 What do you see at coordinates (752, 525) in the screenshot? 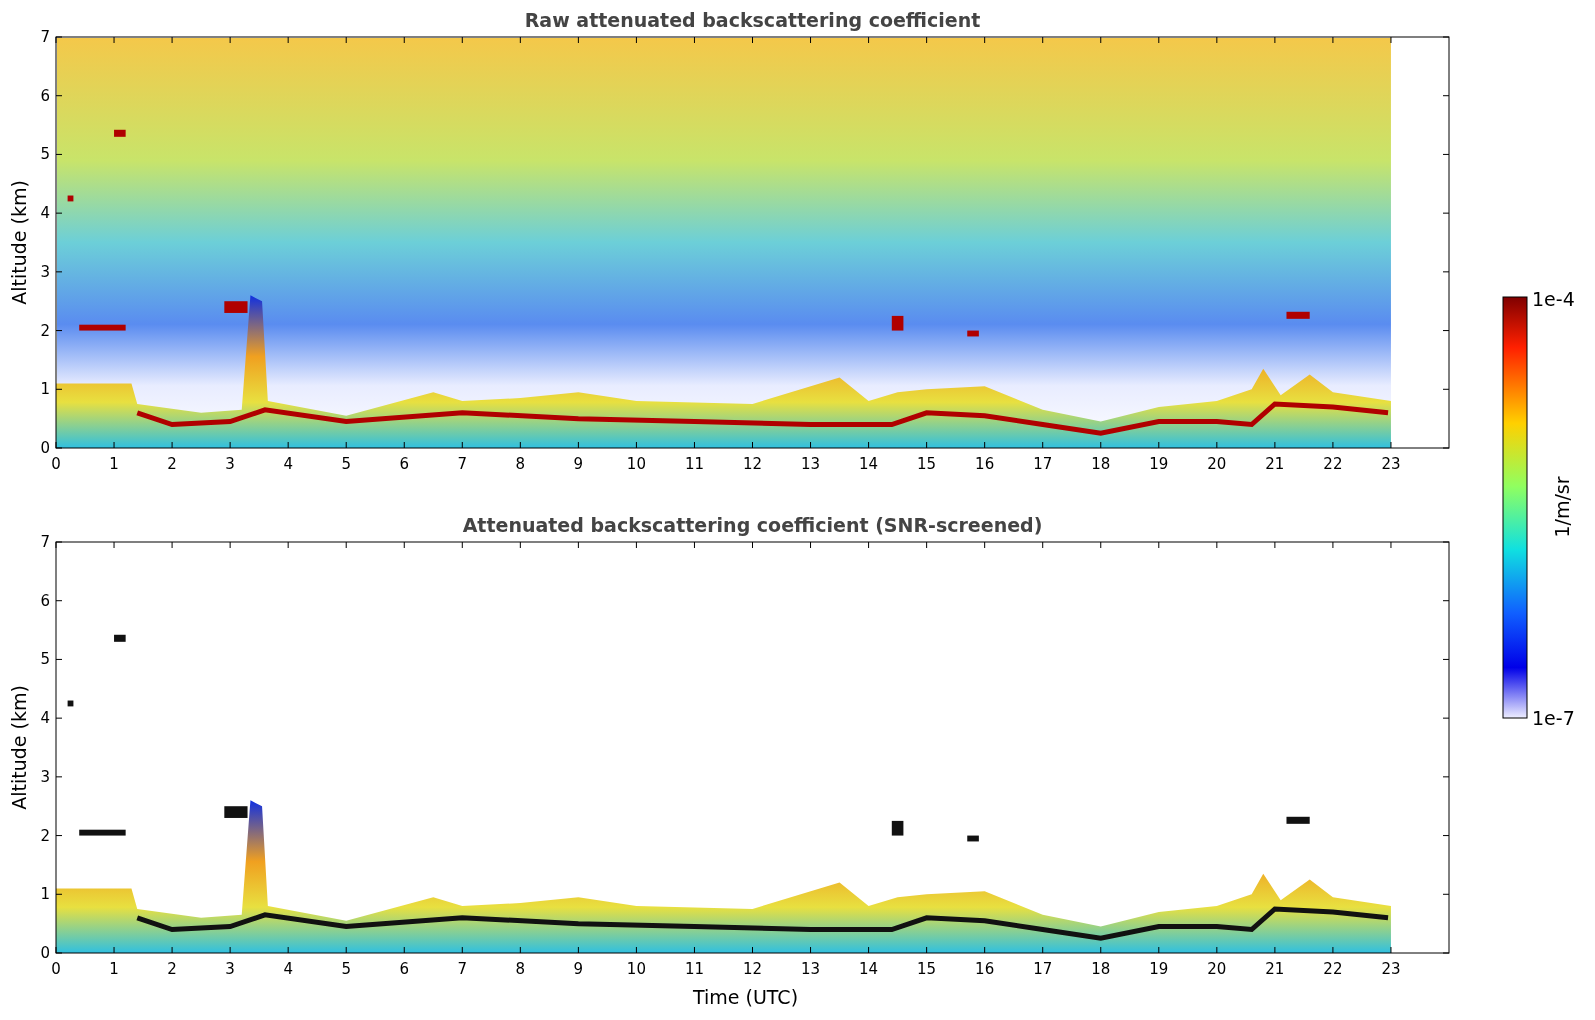
I see `panel-title: Attenuated backscattering coefficient (SNR-screened)` at bounding box center [752, 525].